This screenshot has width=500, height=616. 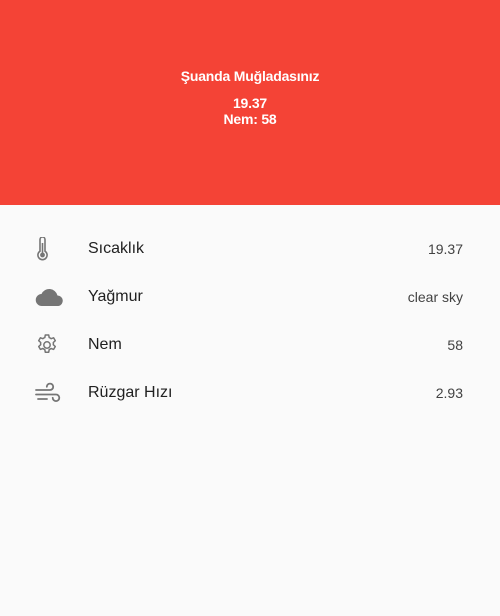 I want to click on header-humidity: Nem: 58, so click(x=250, y=119).